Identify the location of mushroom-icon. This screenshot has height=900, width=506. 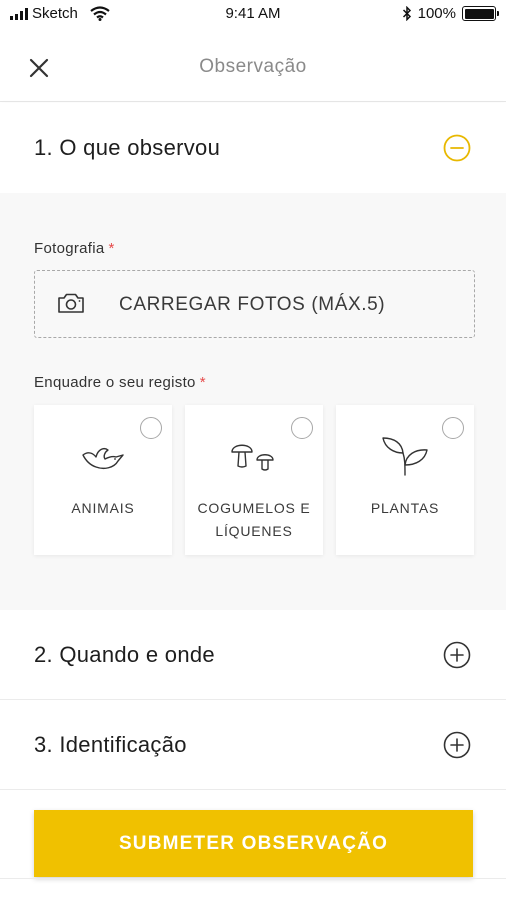
(252, 457).